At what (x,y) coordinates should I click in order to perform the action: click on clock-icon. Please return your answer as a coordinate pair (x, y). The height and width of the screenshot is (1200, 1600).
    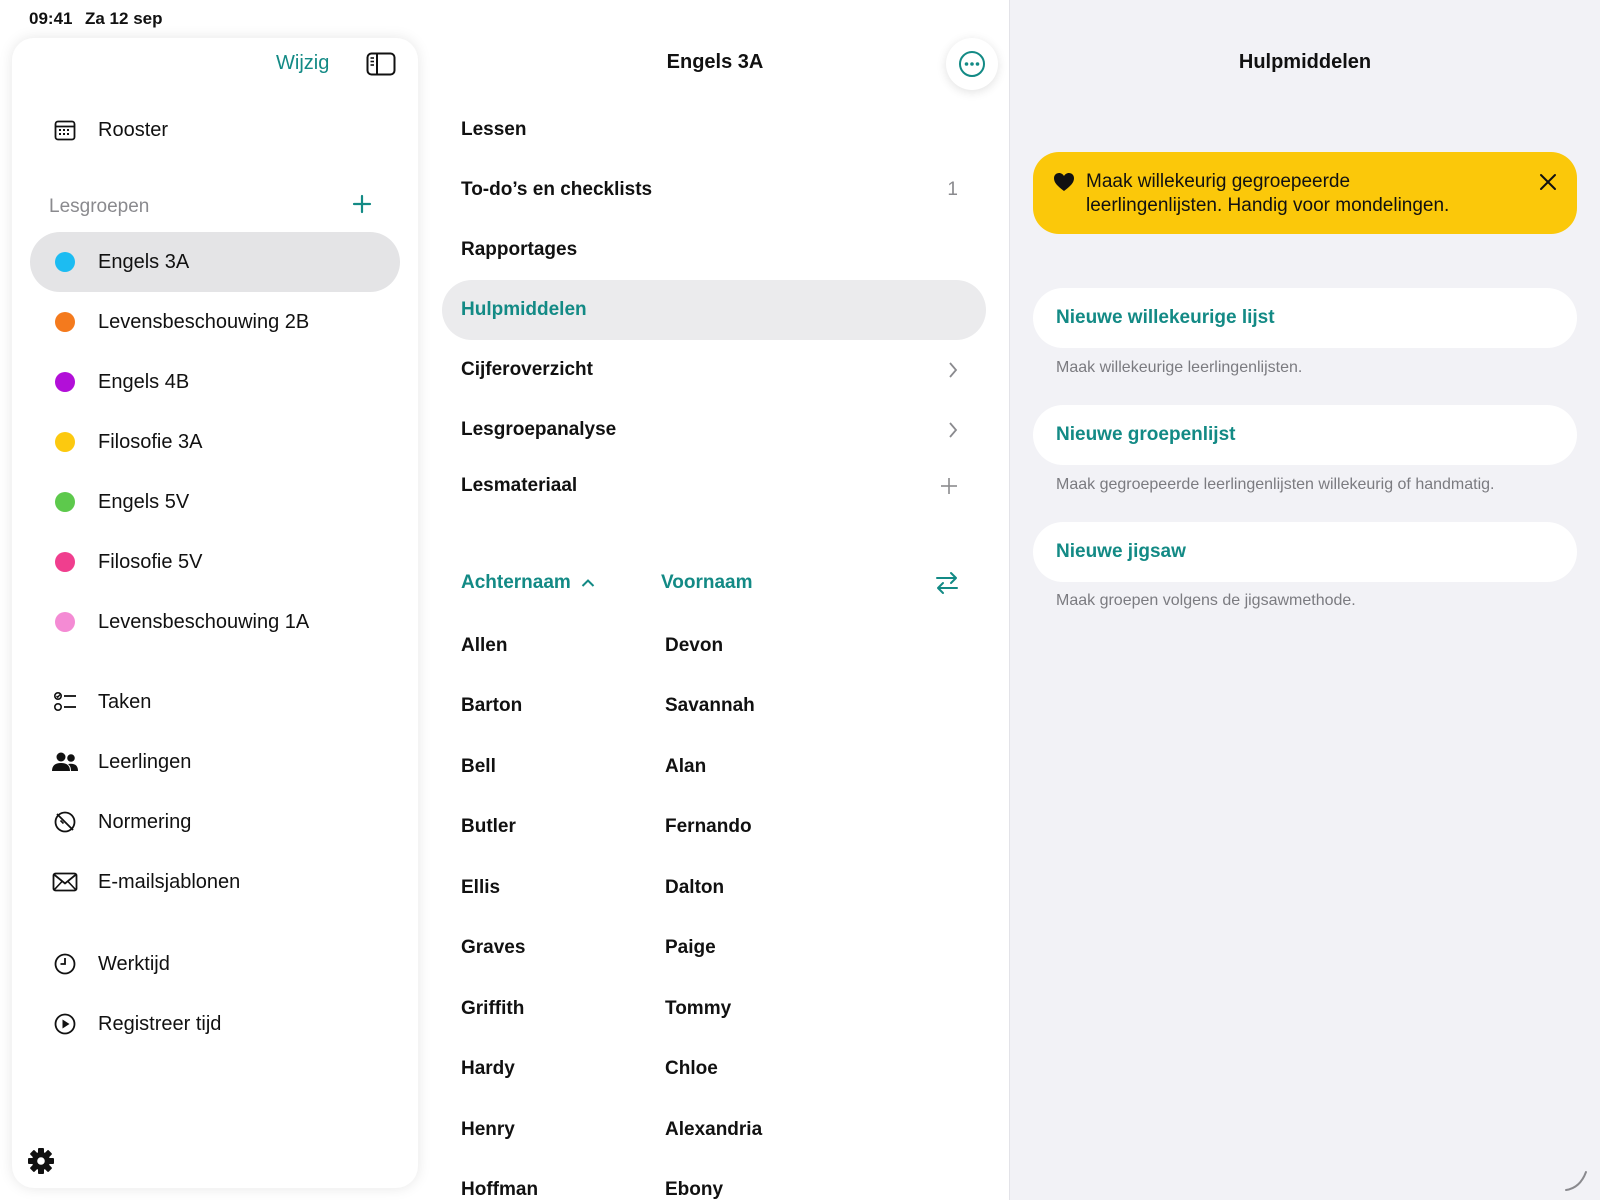
    Looking at the image, I should click on (65, 964).